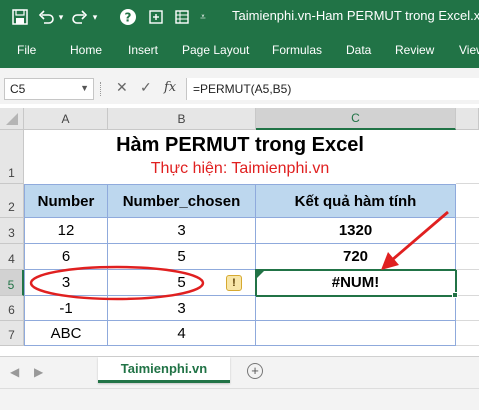 The image size is (479, 410). I want to click on sheet-subtitle: Thực hiện: Taimienphi.vn, so click(240, 168).